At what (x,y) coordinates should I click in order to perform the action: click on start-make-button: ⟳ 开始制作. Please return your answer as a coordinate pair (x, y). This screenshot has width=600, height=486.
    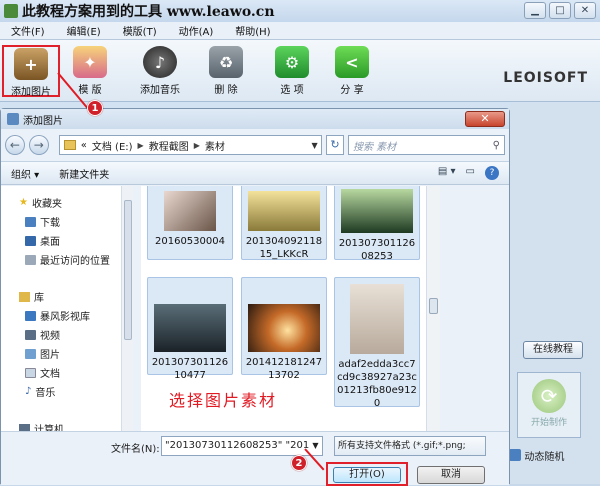
    Looking at the image, I should click on (549, 405).